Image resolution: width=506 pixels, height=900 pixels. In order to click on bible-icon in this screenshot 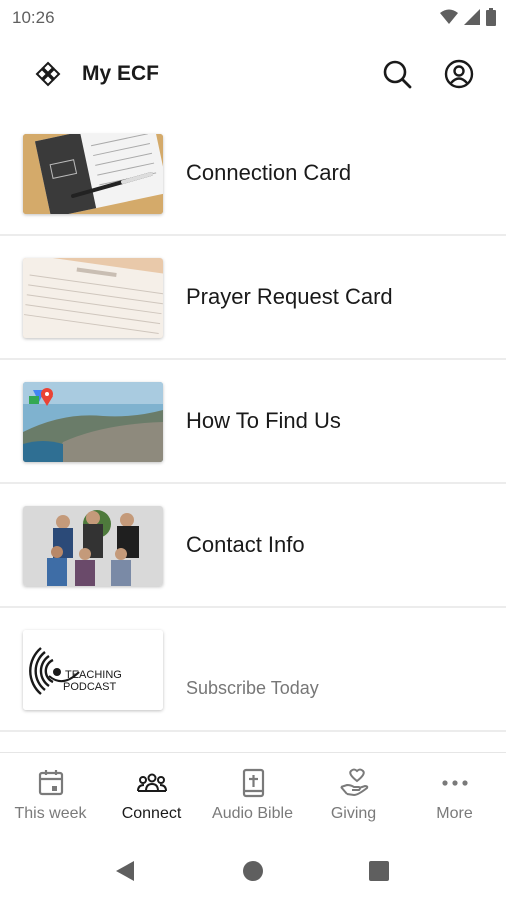, I will do `click(253, 783)`.